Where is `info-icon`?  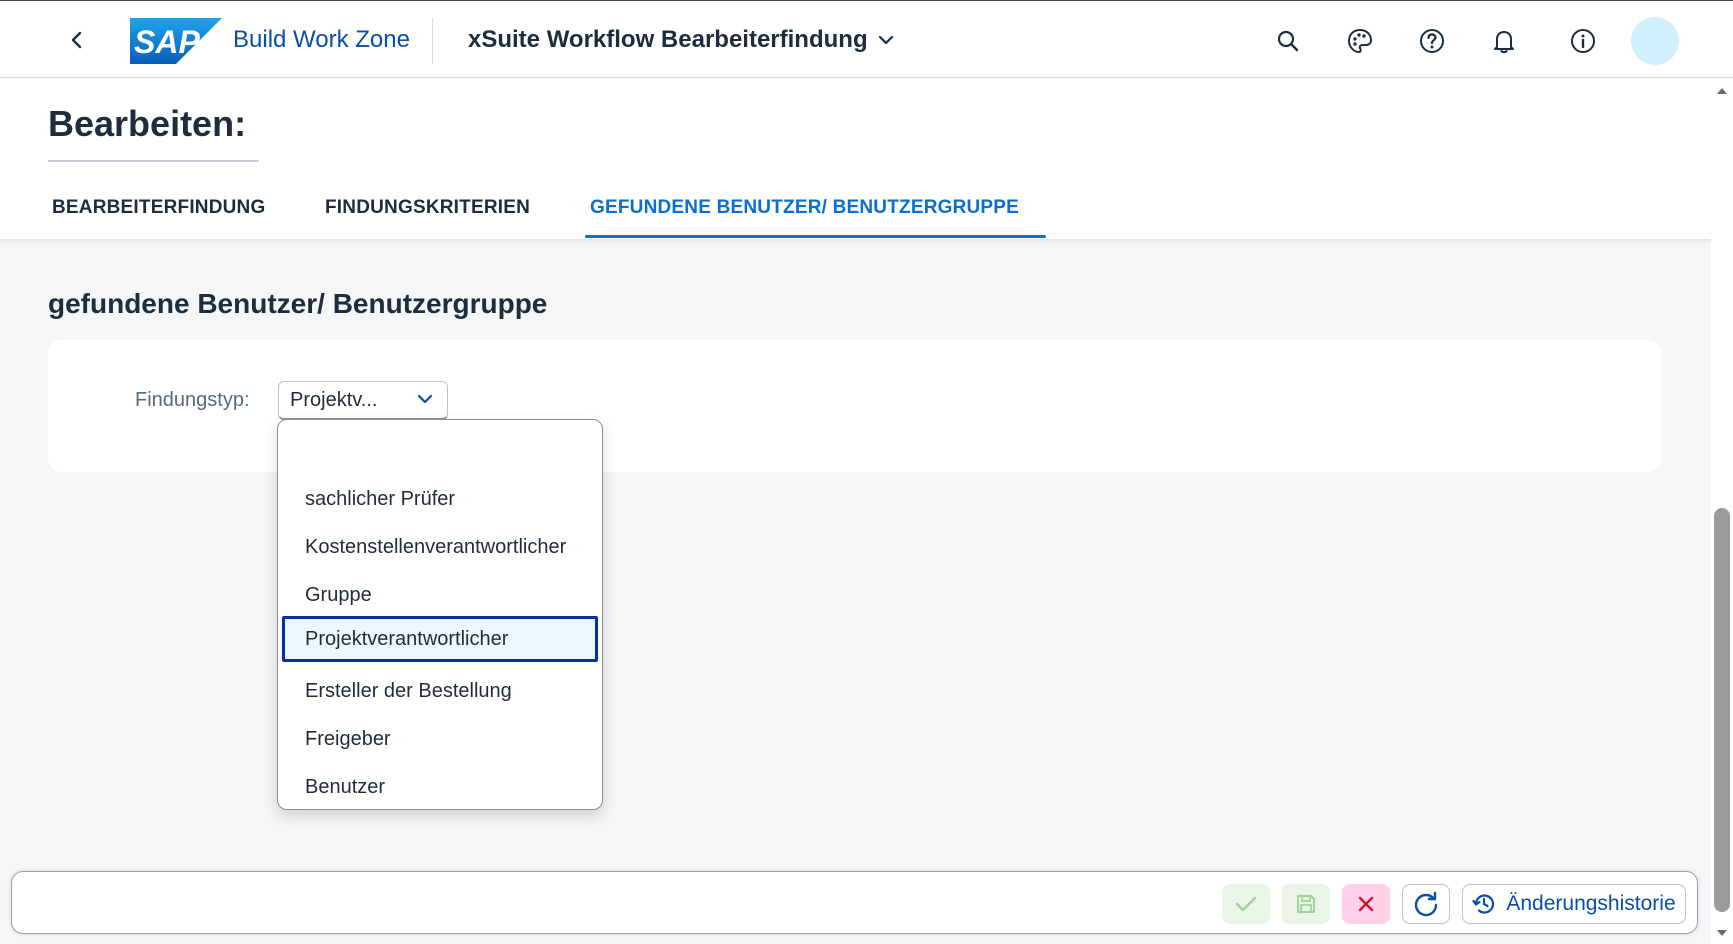
info-icon is located at coordinates (1583, 41).